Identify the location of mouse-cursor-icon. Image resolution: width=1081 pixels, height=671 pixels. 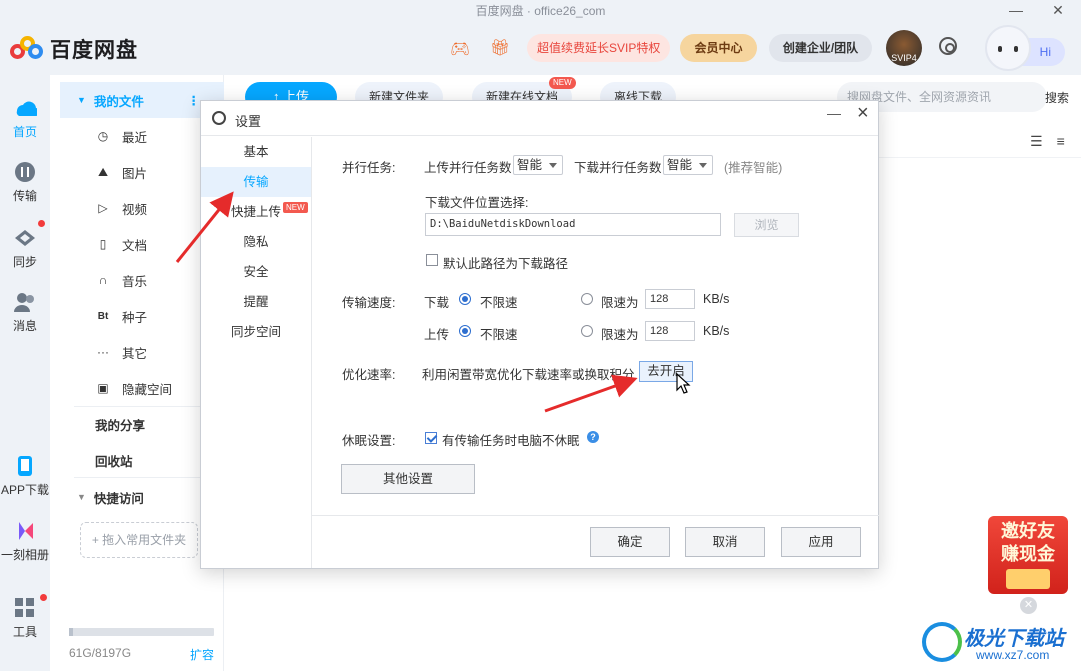
(683, 383).